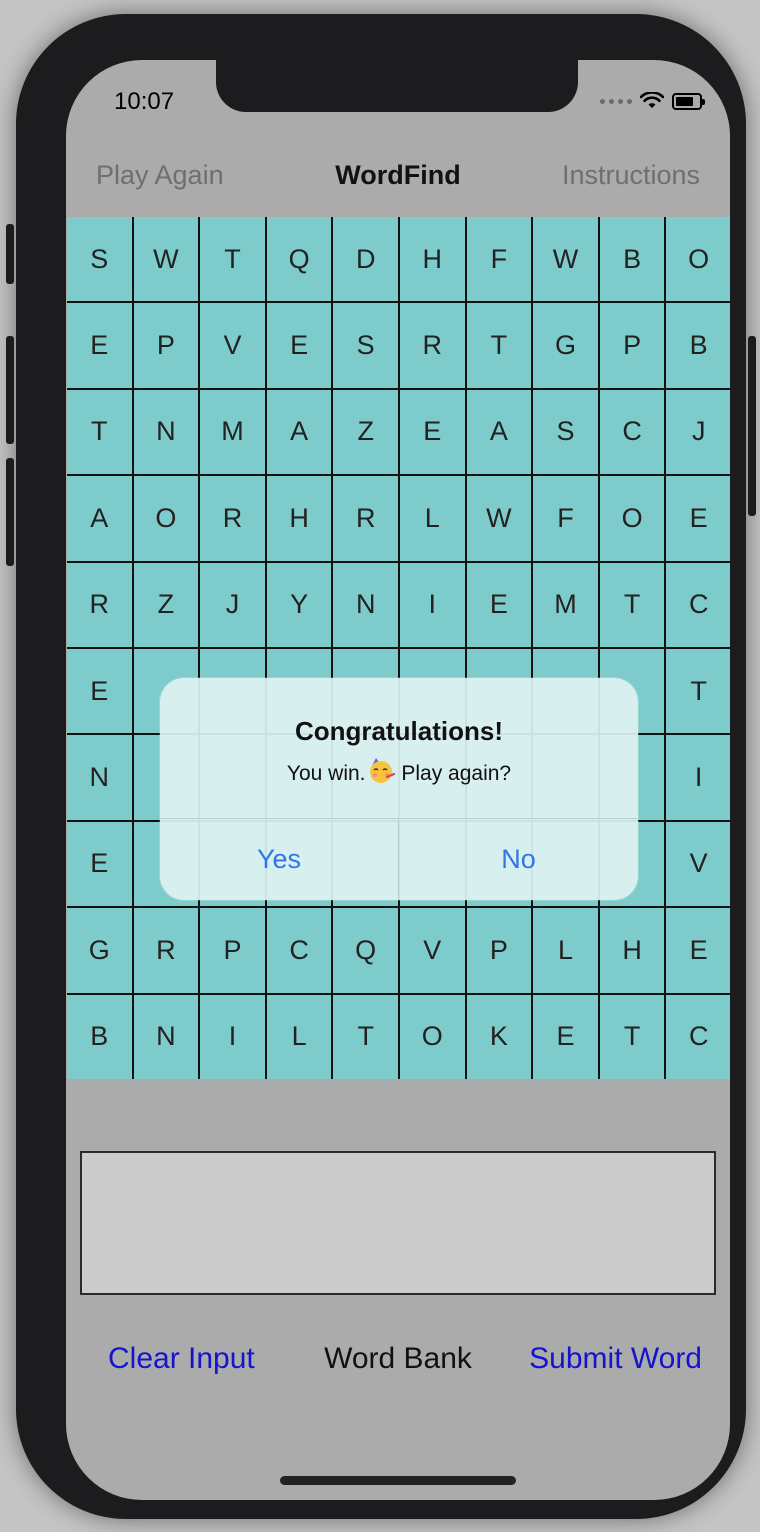  What do you see at coordinates (279, 859) in the screenshot?
I see `yes-button: Yes` at bounding box center [279, 859].